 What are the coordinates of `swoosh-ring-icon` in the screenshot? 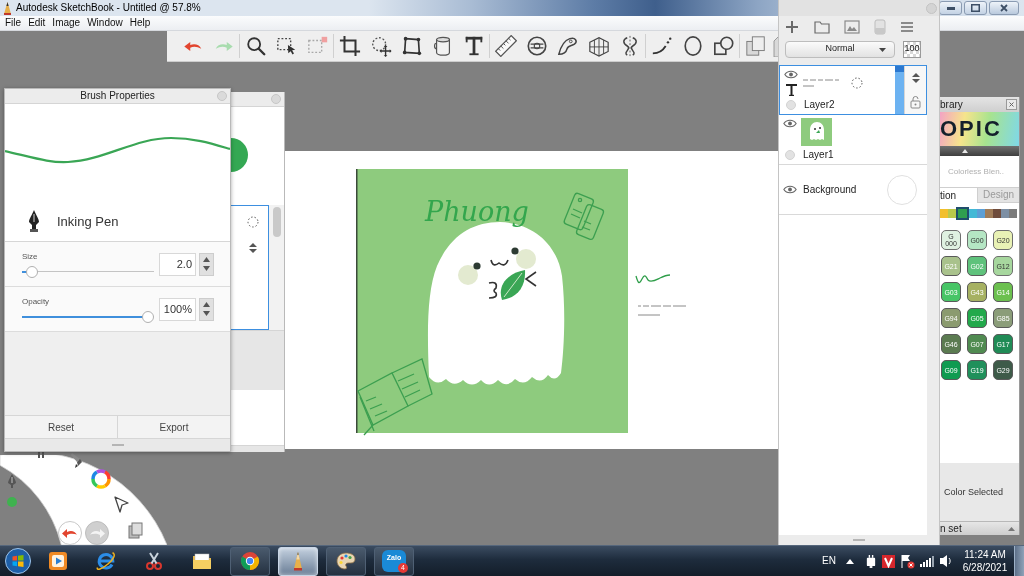 It's located at (106, 561).